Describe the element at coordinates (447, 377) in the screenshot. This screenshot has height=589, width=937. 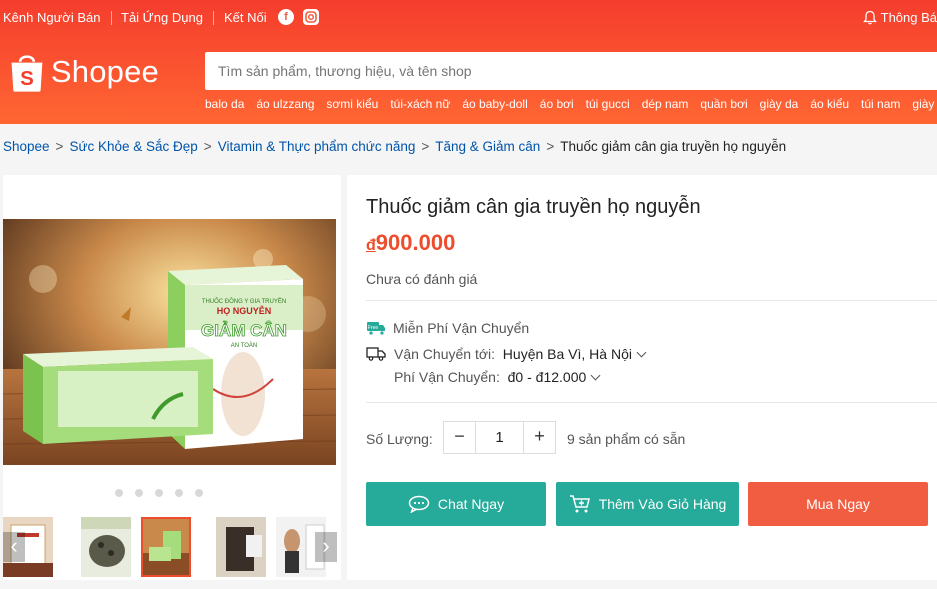
I see `shipping-fee-label: Phí Vận Chuyển:` at that location.